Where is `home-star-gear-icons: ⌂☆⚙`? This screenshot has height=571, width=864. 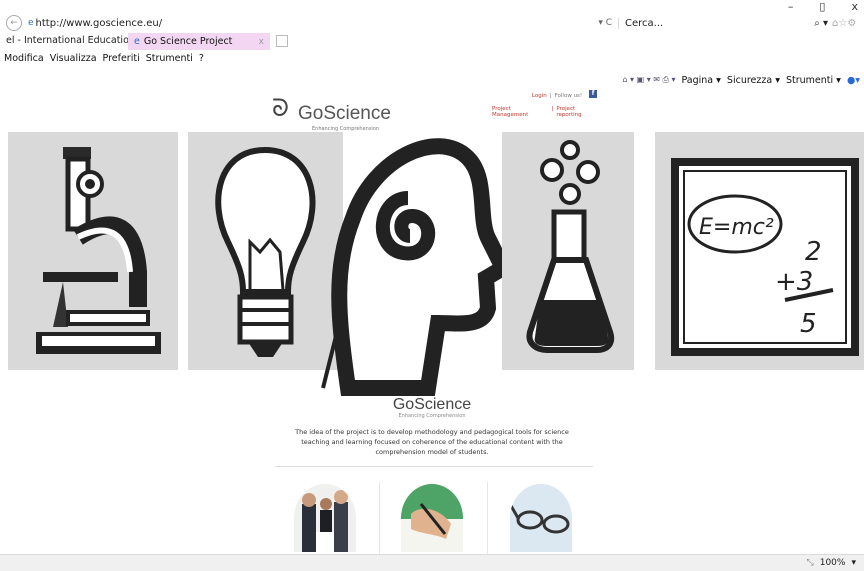
home-star-gear-icons: ⌂☆⚙ is located at coordinates (844, 23).